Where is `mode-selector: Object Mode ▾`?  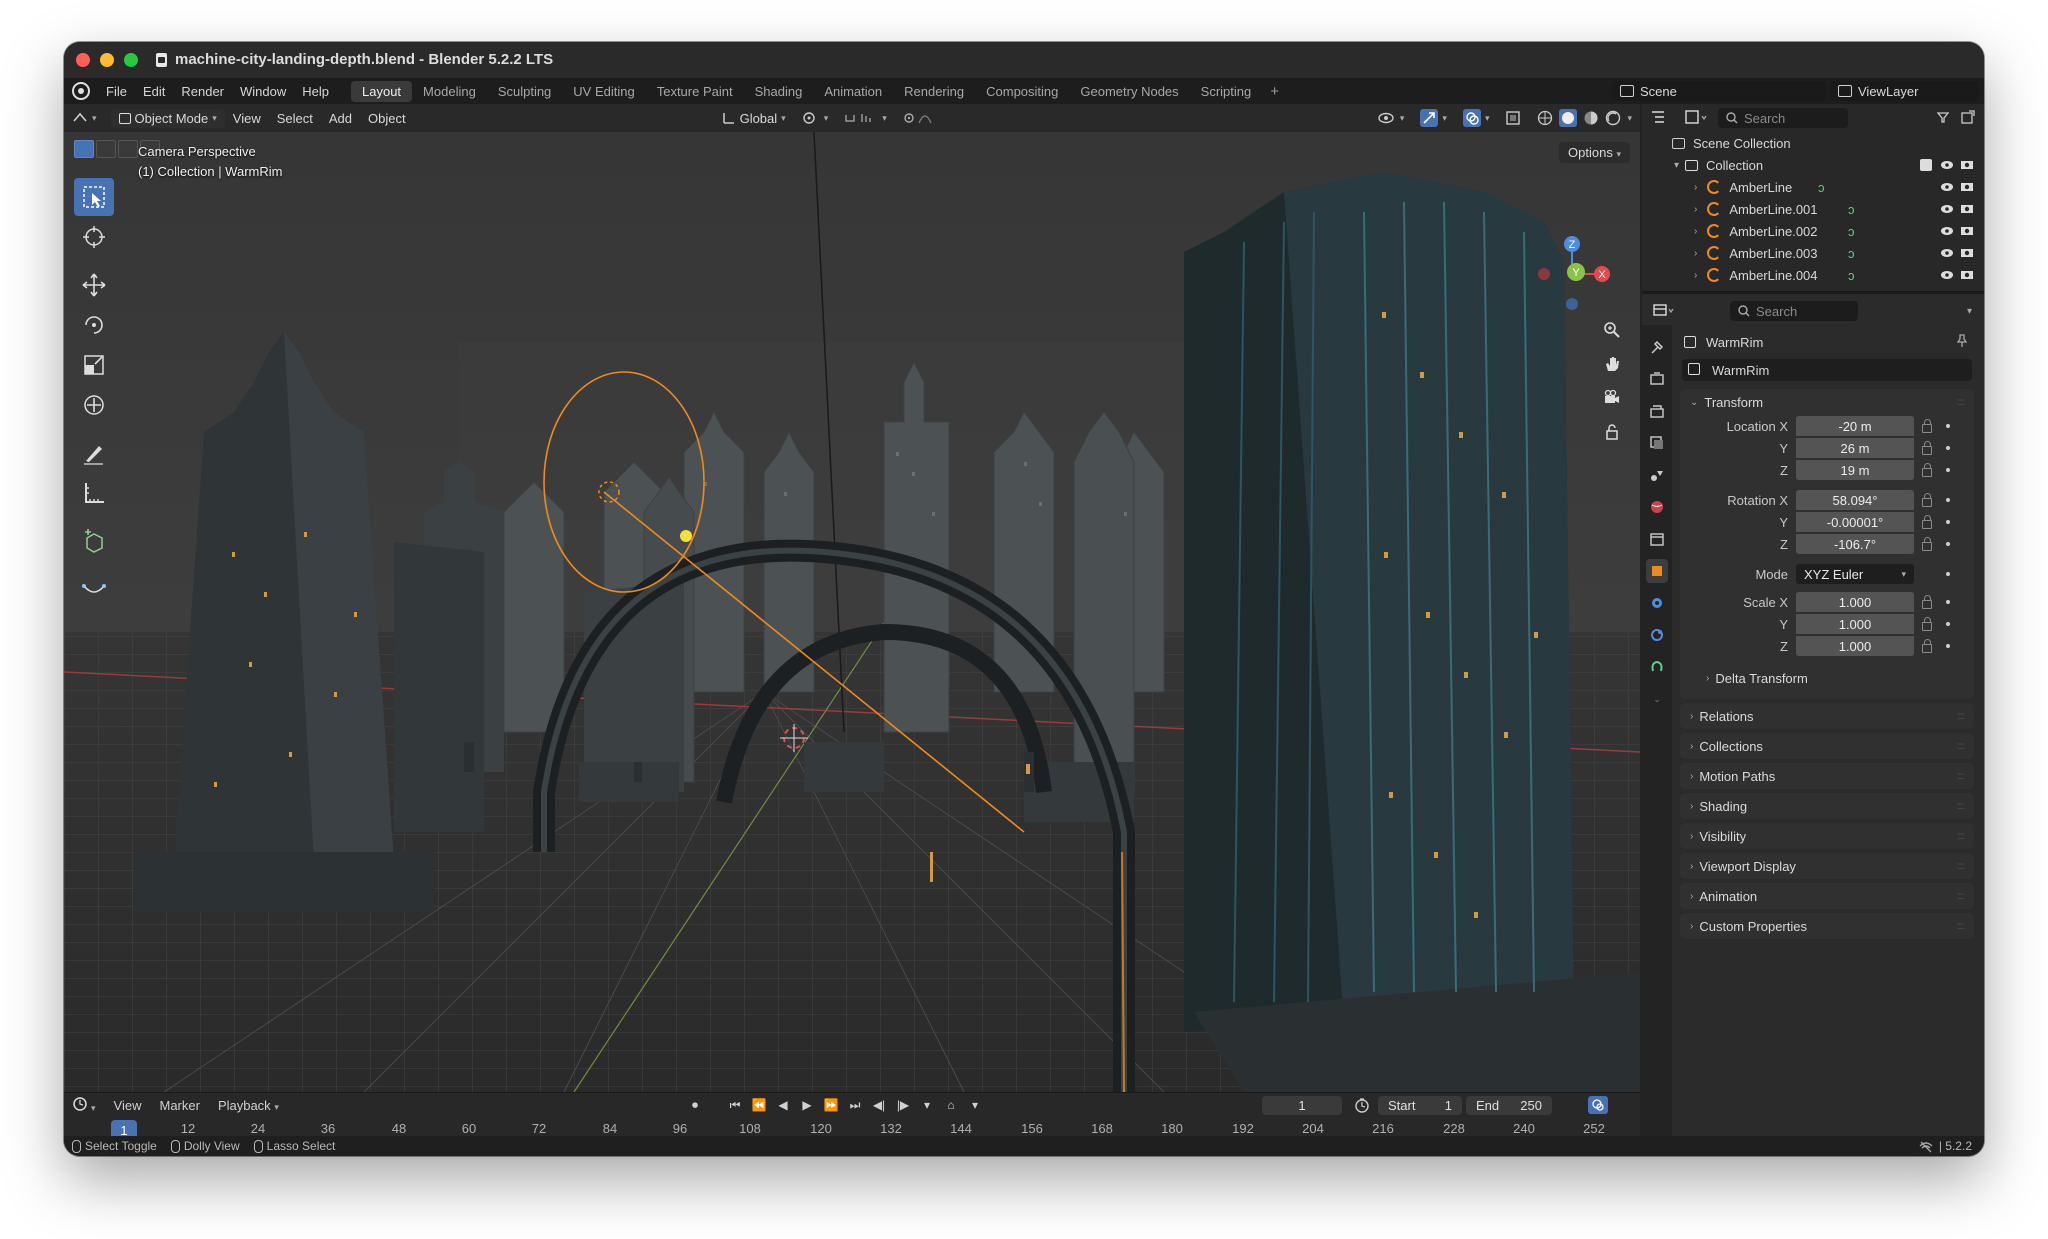 mode-selector: Object Mode ▾ is located at coordinates (167, 118).